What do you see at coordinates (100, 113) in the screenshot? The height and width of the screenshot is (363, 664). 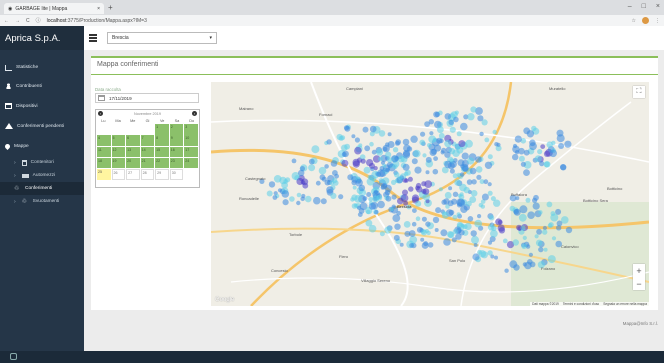 I see `prev-month-button: ‹` at bounding box center [100, 113].